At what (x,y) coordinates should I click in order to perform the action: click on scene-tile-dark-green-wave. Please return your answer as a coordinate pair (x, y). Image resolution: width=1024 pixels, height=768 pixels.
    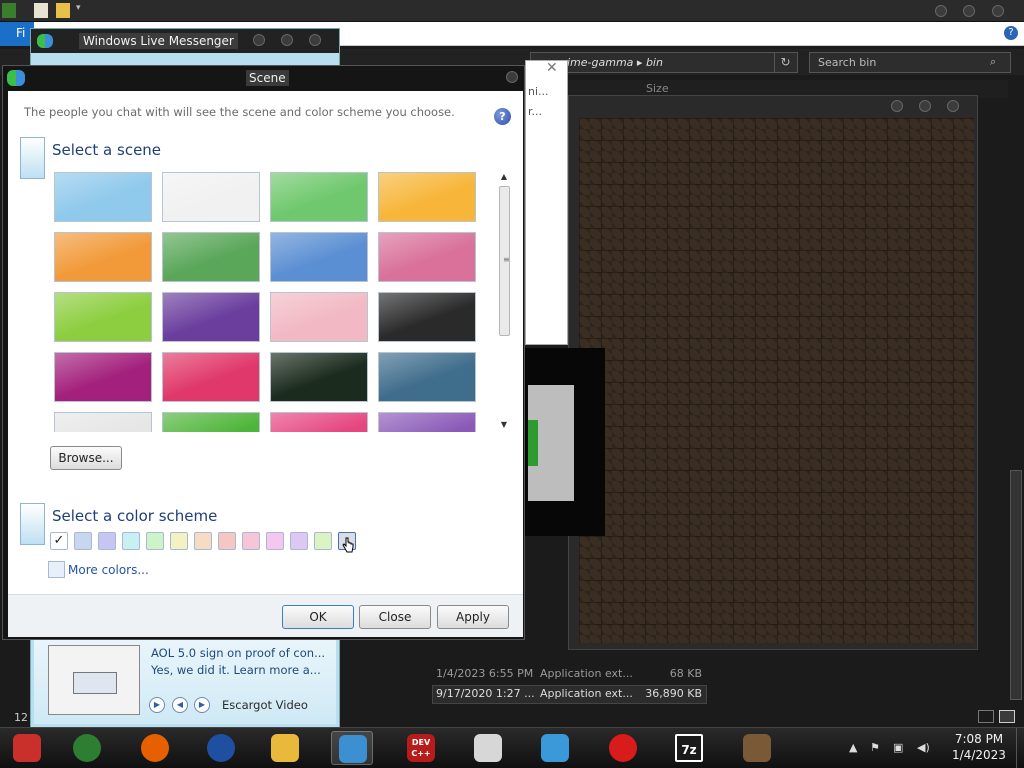
    Looking at the image, I should click on (319, 377).